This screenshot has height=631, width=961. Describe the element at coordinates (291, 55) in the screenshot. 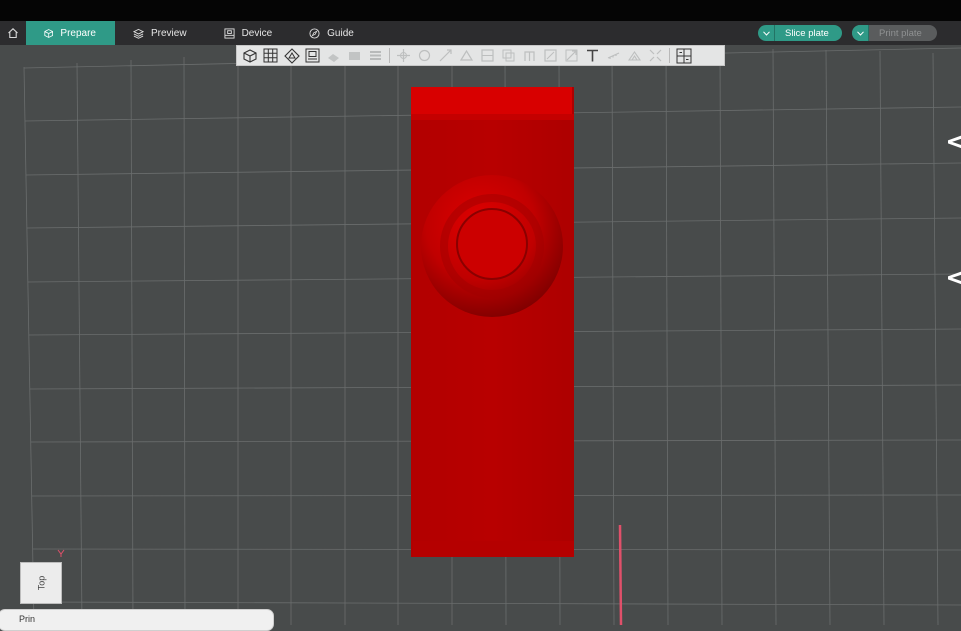

I see `orient-icon` at that location.